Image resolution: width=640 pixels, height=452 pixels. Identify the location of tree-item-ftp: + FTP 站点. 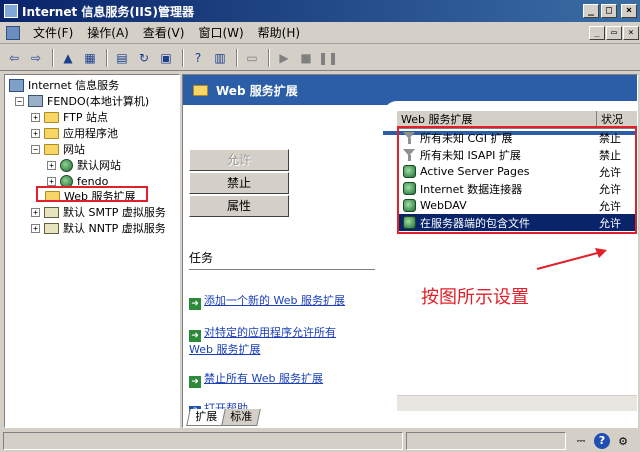
(69, 117).